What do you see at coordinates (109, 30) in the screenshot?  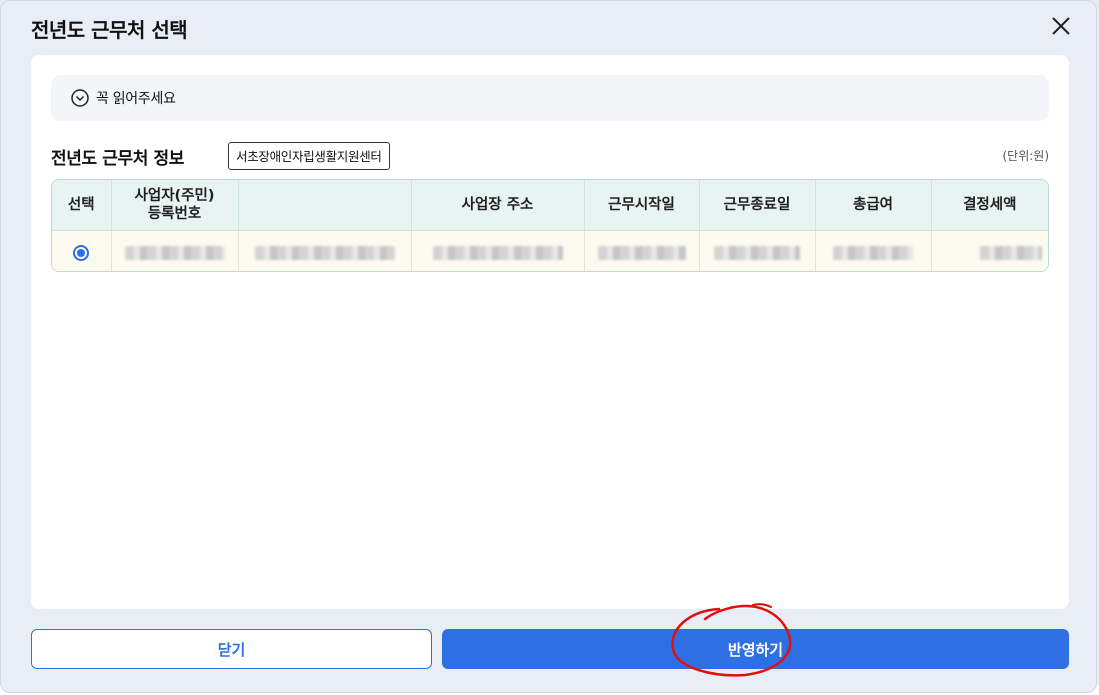 I see `modal-title: 전년도 근무처 선택` at bounding box center [109, 30].